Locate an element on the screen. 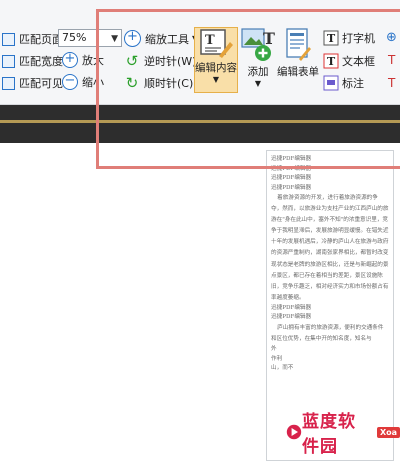 Image resolution: width=400 pixels, height=461 pixels. fit-visible-label: 匹配可见 is located at coordinates (41, 83).